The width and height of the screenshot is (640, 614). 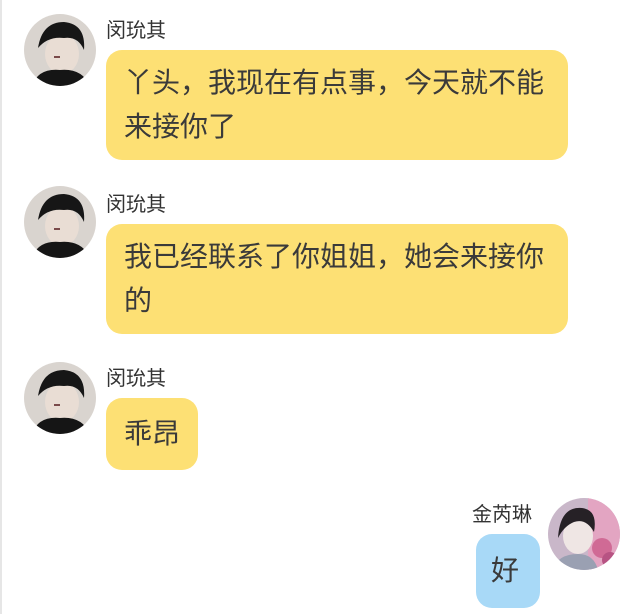 I want to click on sender-name: 金芮琳, so click(x=502, y=514).